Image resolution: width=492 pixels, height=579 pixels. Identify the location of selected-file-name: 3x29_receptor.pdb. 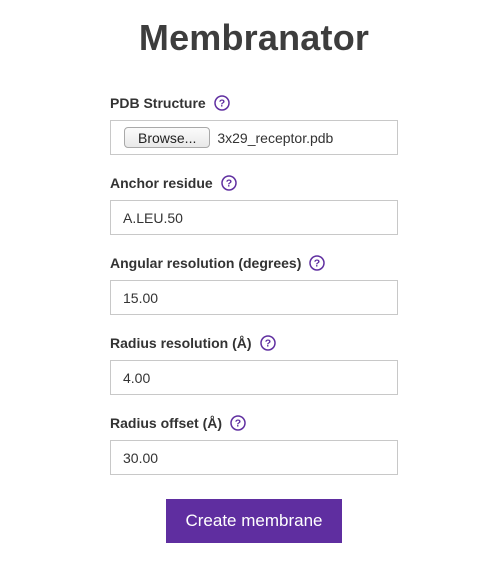
(275, 137).